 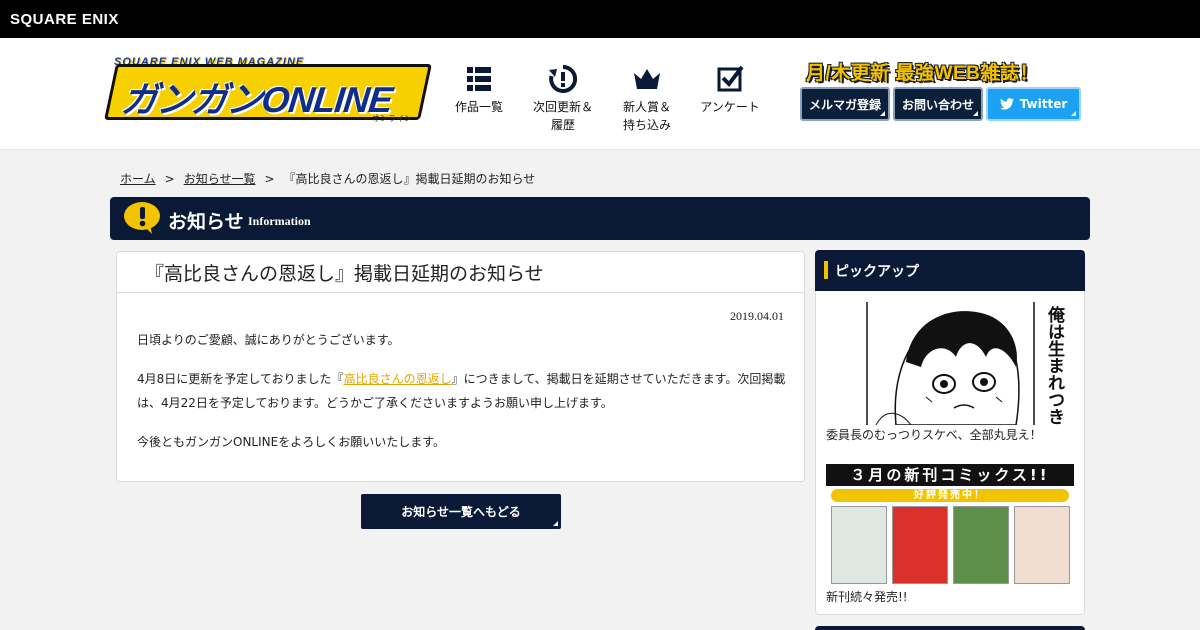 I want to click on twitter-button: Twitter, so click(x=1033, y=104).